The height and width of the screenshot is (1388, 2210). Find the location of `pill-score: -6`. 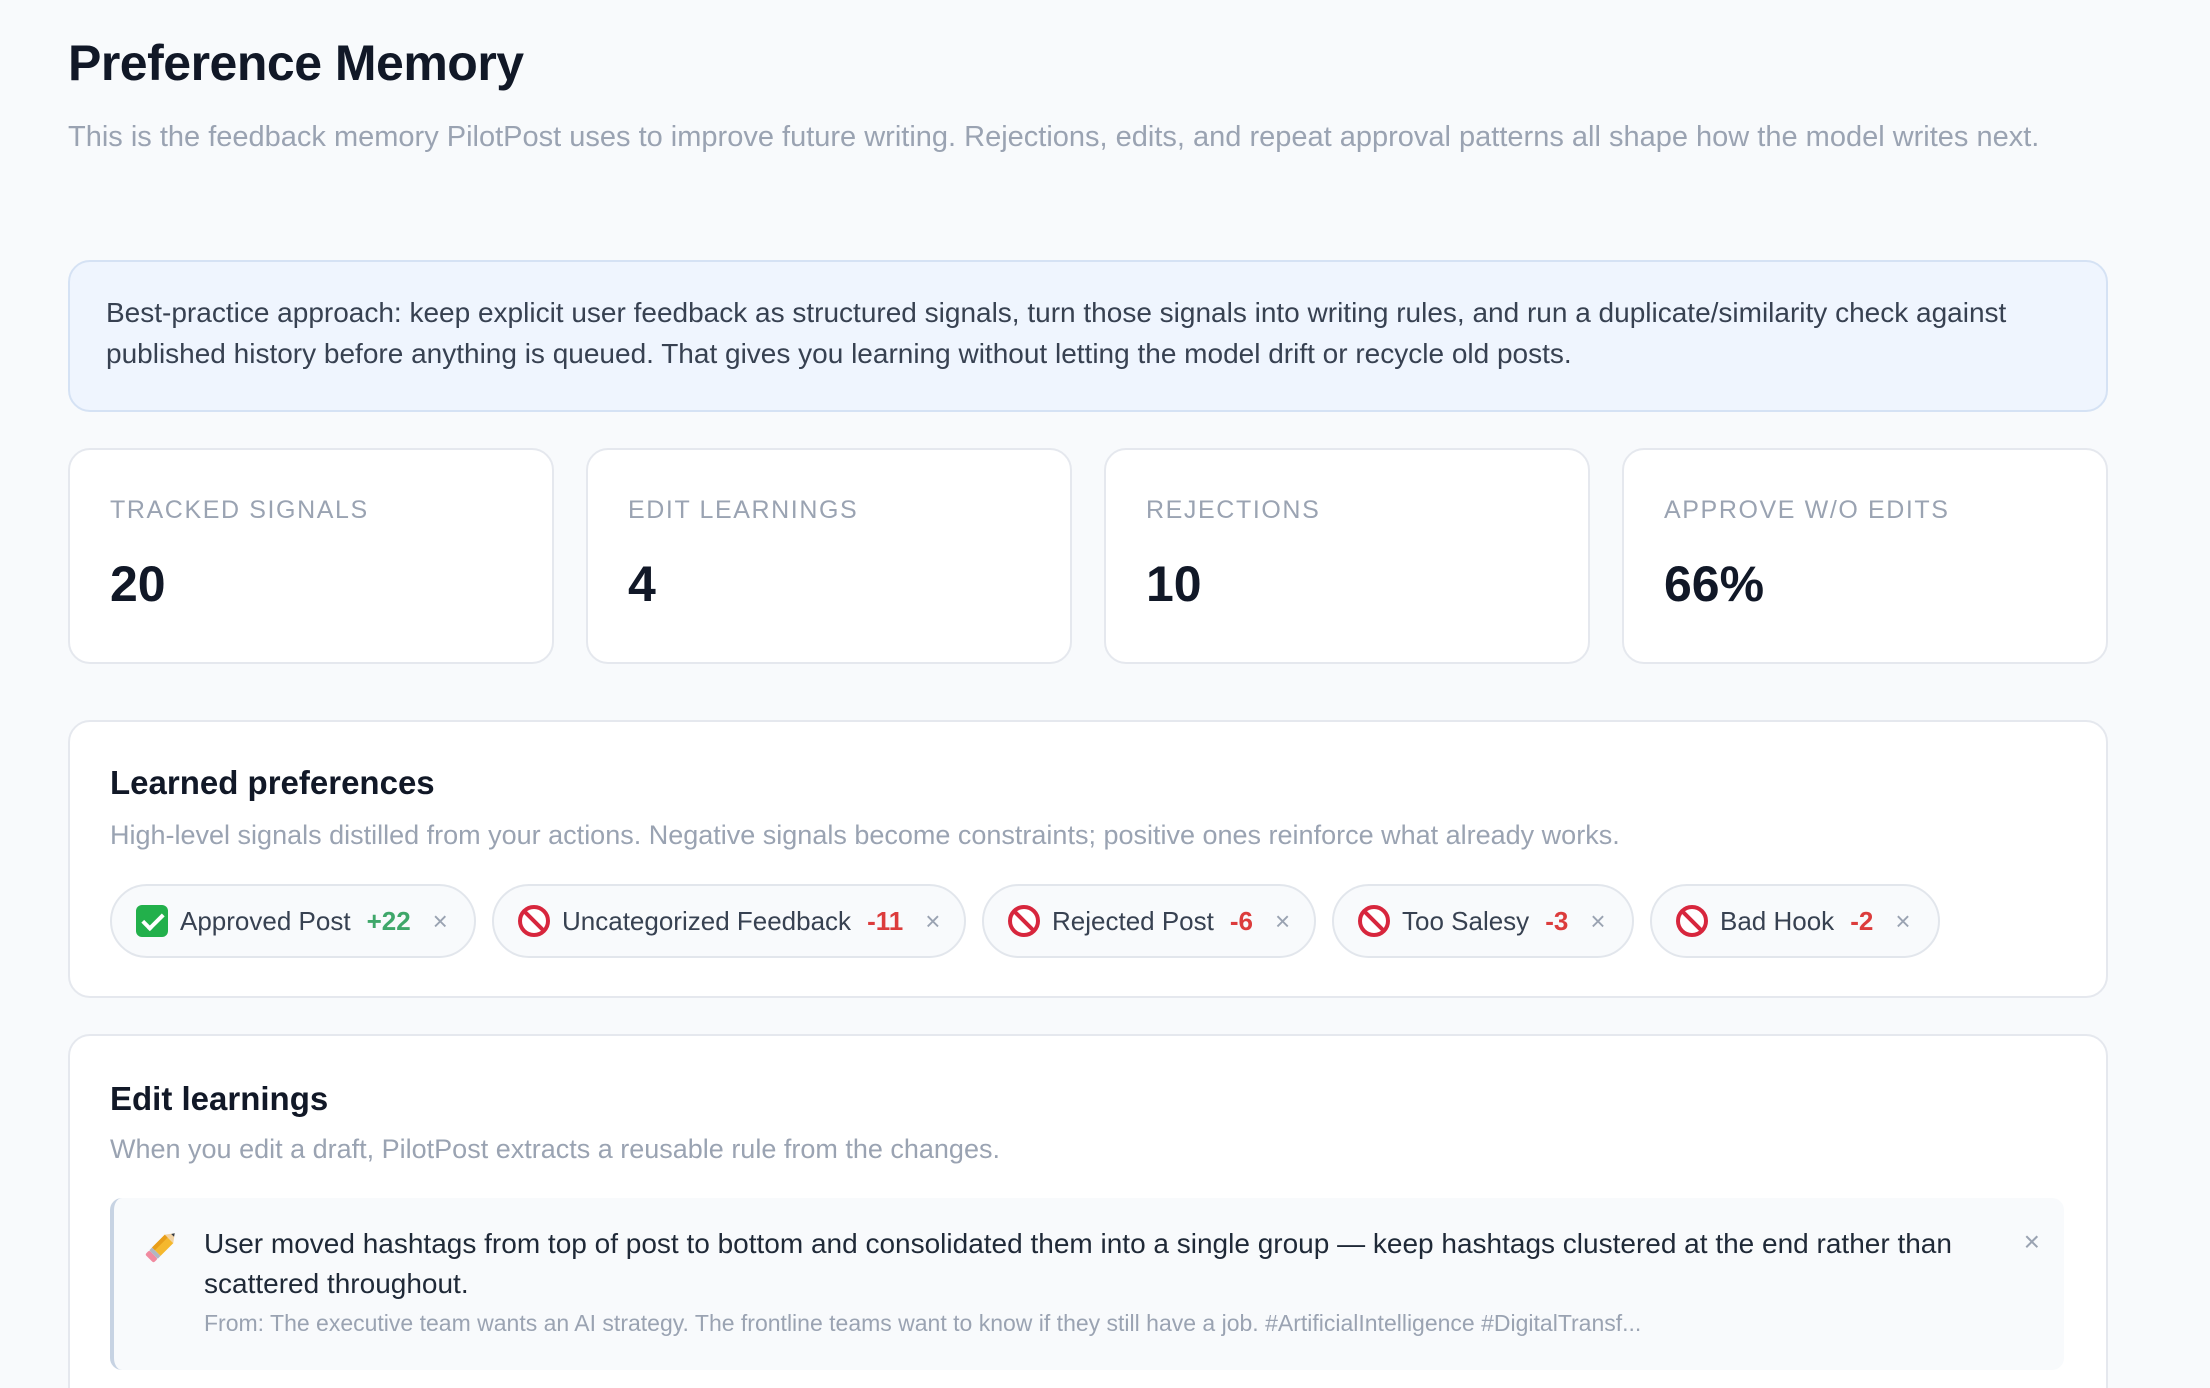

pill-score: -6 is located at coordinates (1241, 920).